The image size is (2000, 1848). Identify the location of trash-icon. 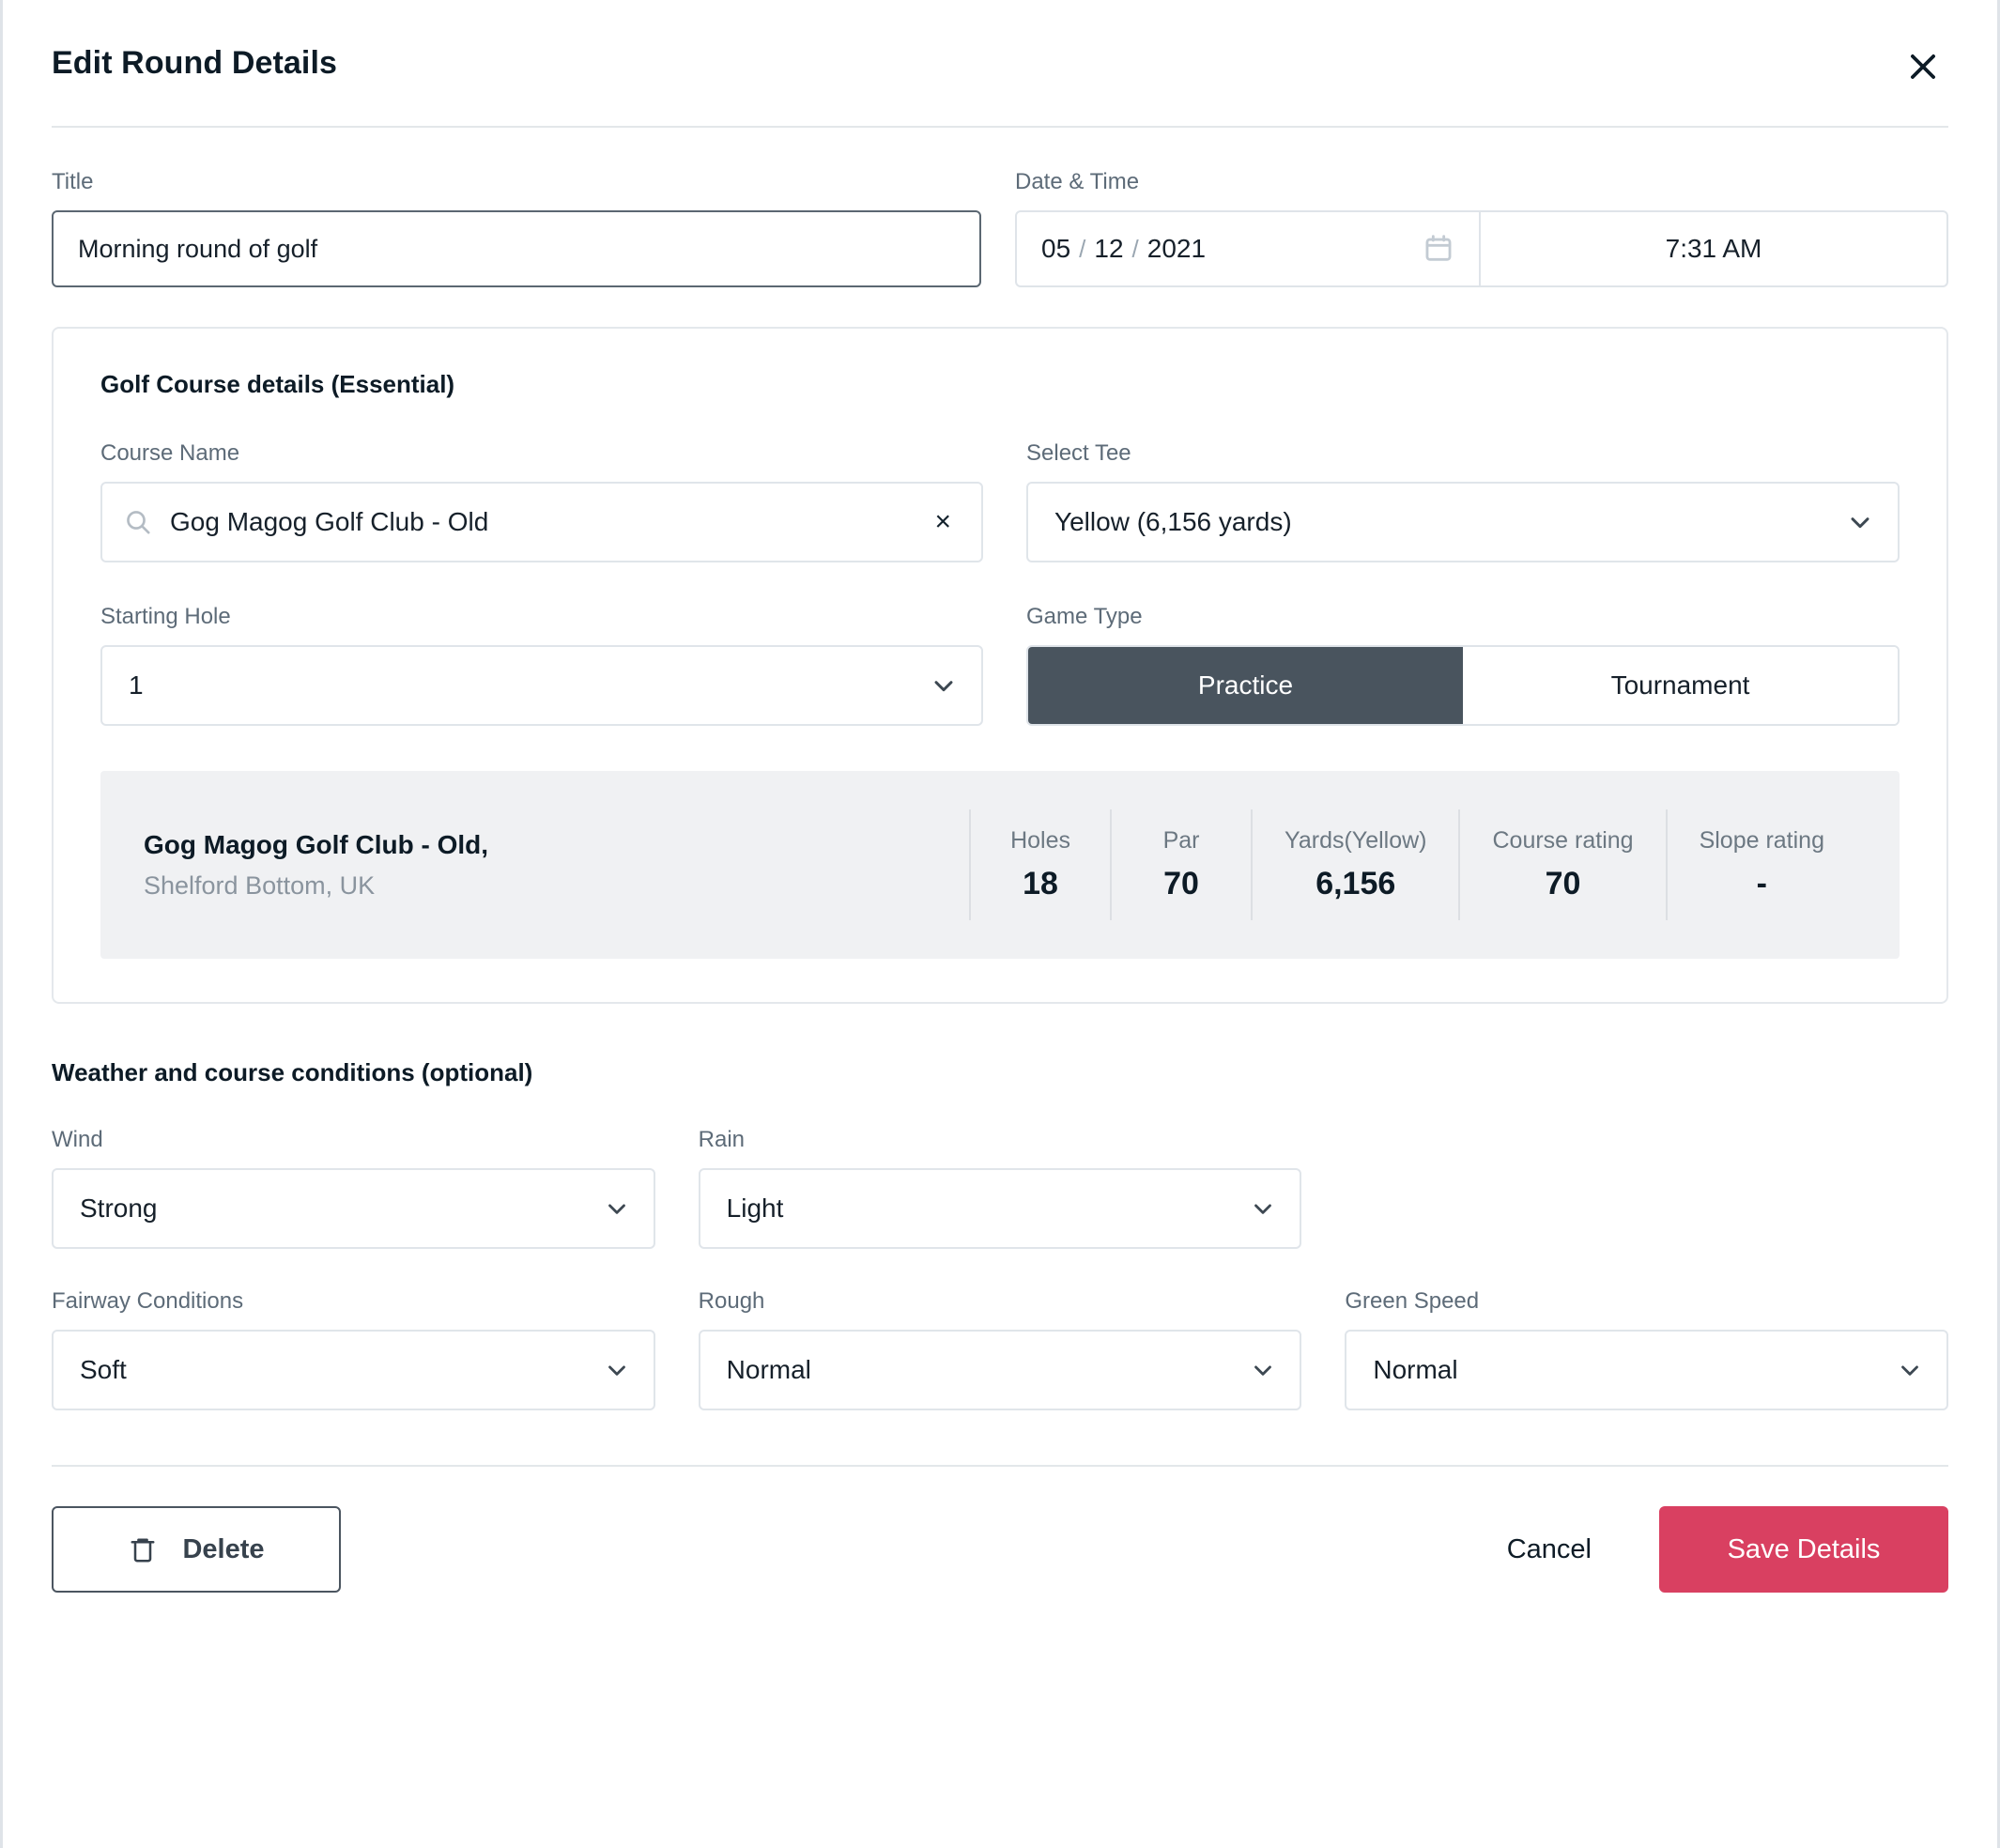
(143, 1549).